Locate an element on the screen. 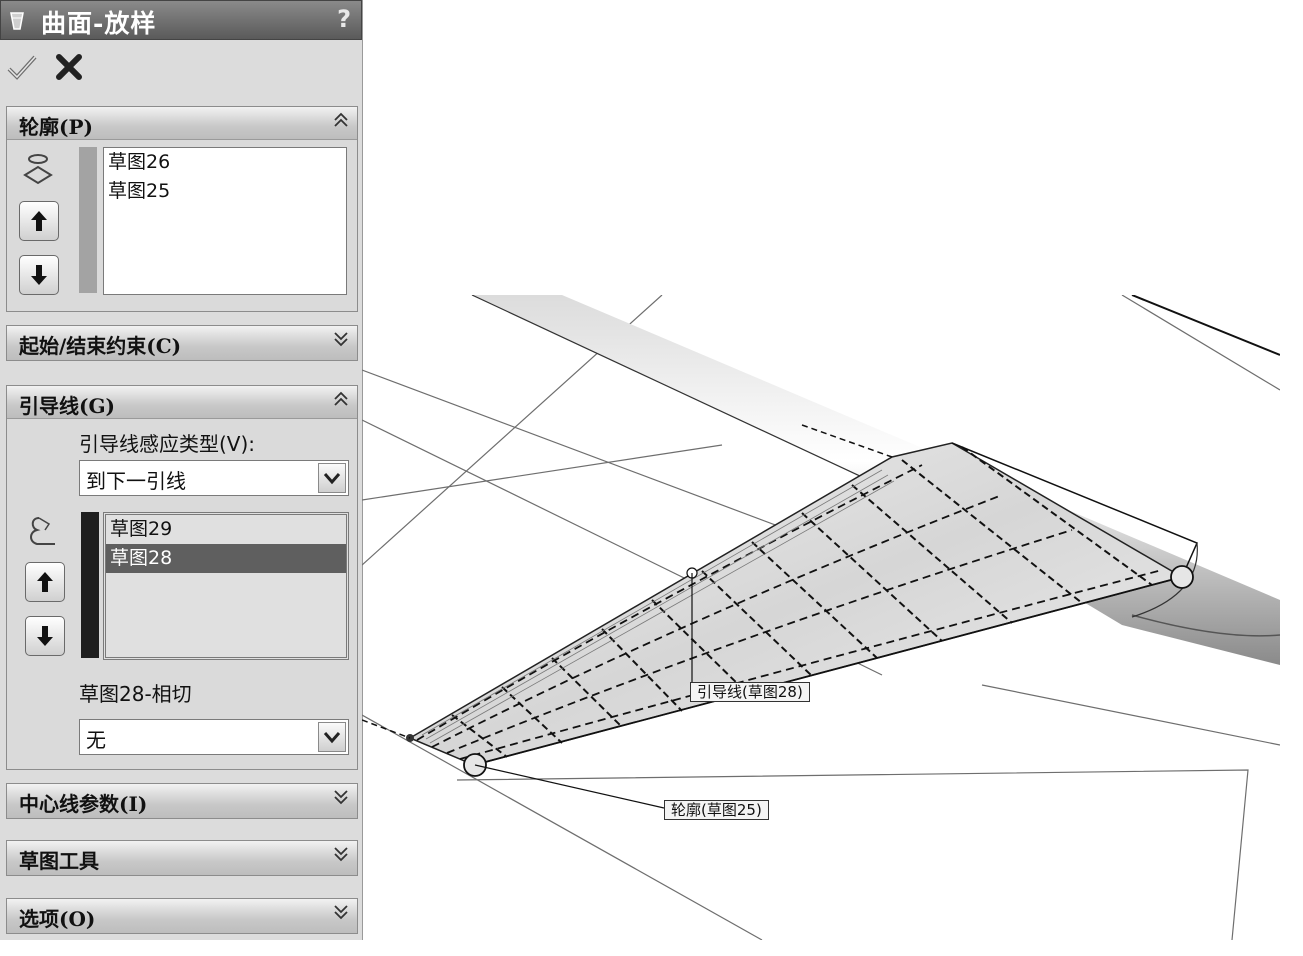 The width and height of the screenshot is (1303, 956). guide-tangency-value: 无 is located at coordinates (96, 740).